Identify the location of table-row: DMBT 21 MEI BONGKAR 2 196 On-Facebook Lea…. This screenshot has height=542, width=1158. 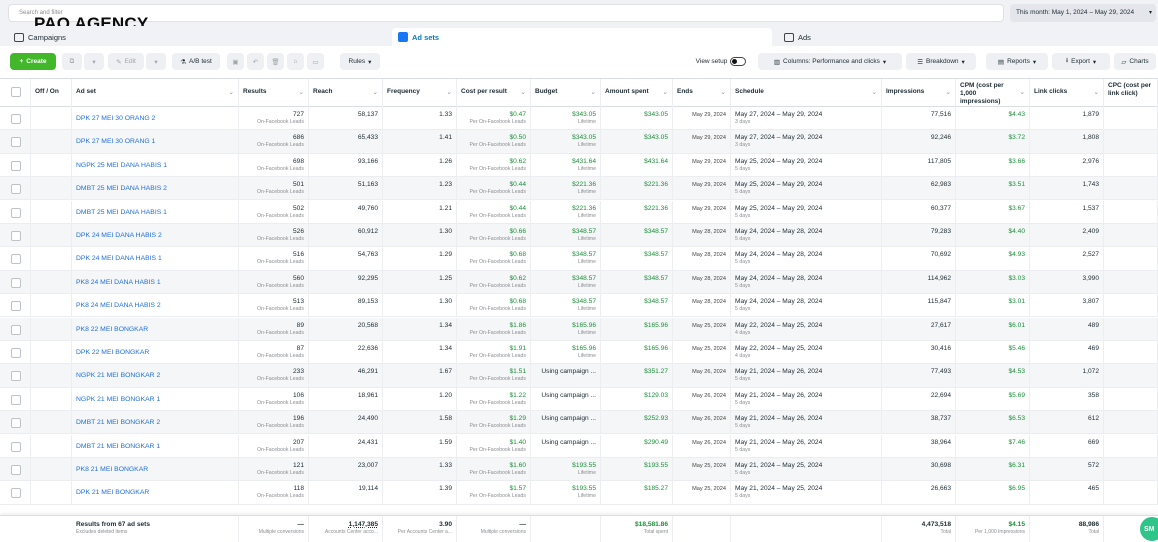
(579, 423).